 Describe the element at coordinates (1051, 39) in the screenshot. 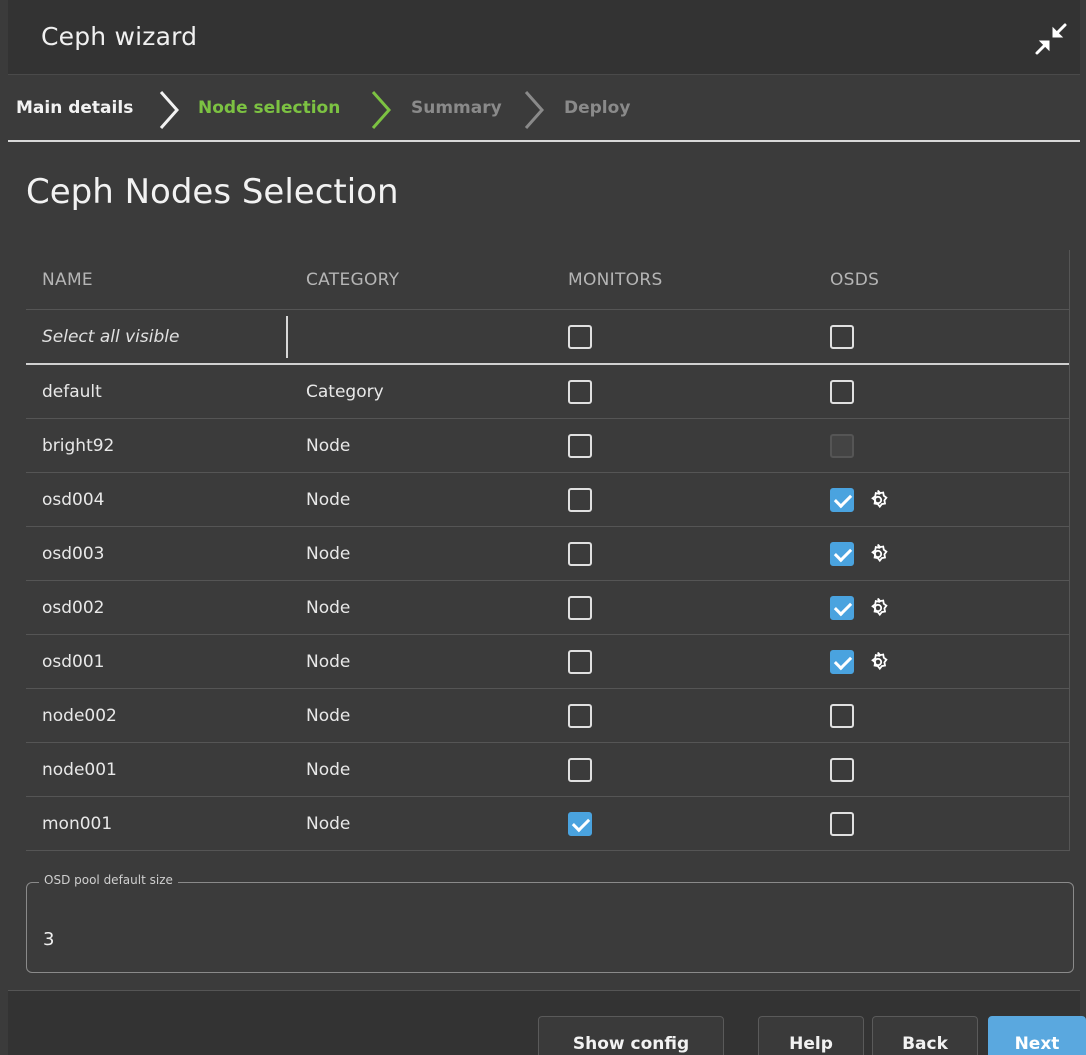

I see `collapse-icon` at that location.